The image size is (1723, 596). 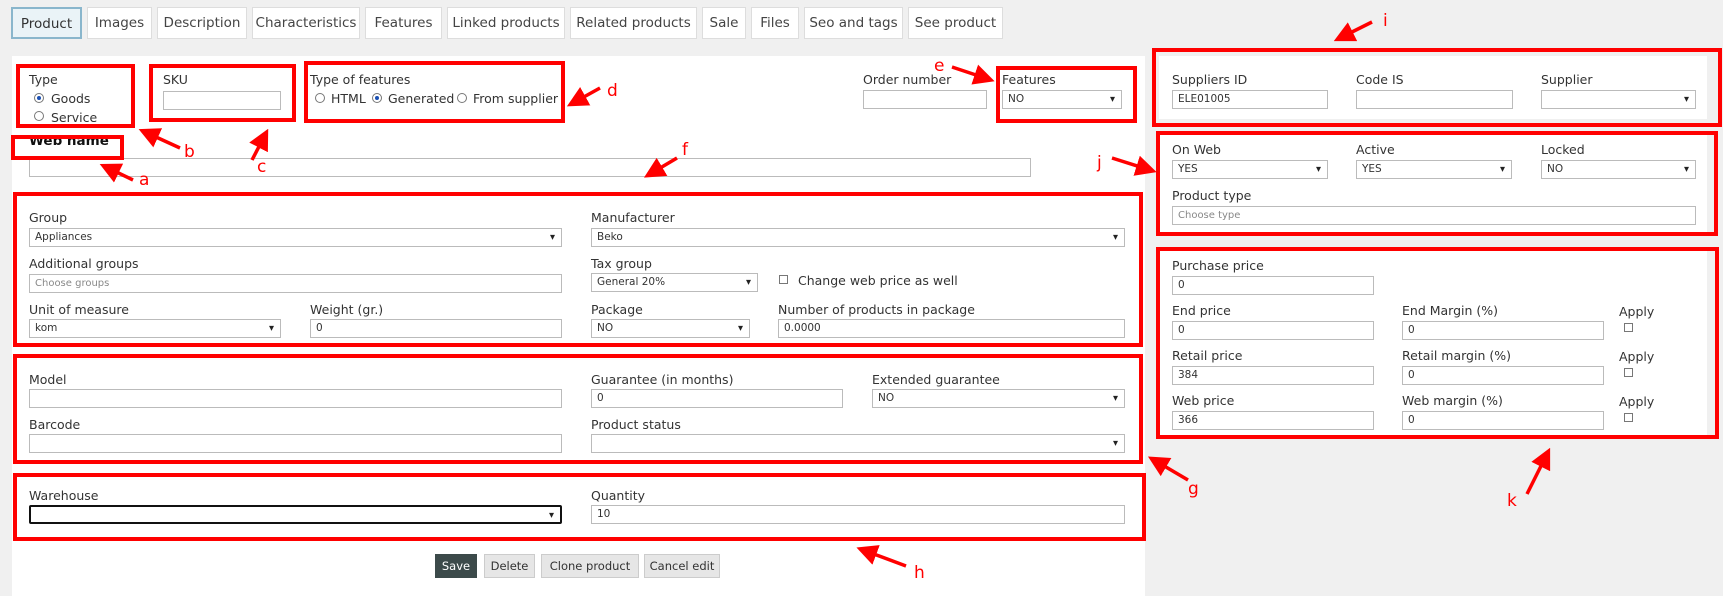 What do you see at coordinates (858, 443) in the screenshot?
I see `status-select` at bounding box center [858, 443].